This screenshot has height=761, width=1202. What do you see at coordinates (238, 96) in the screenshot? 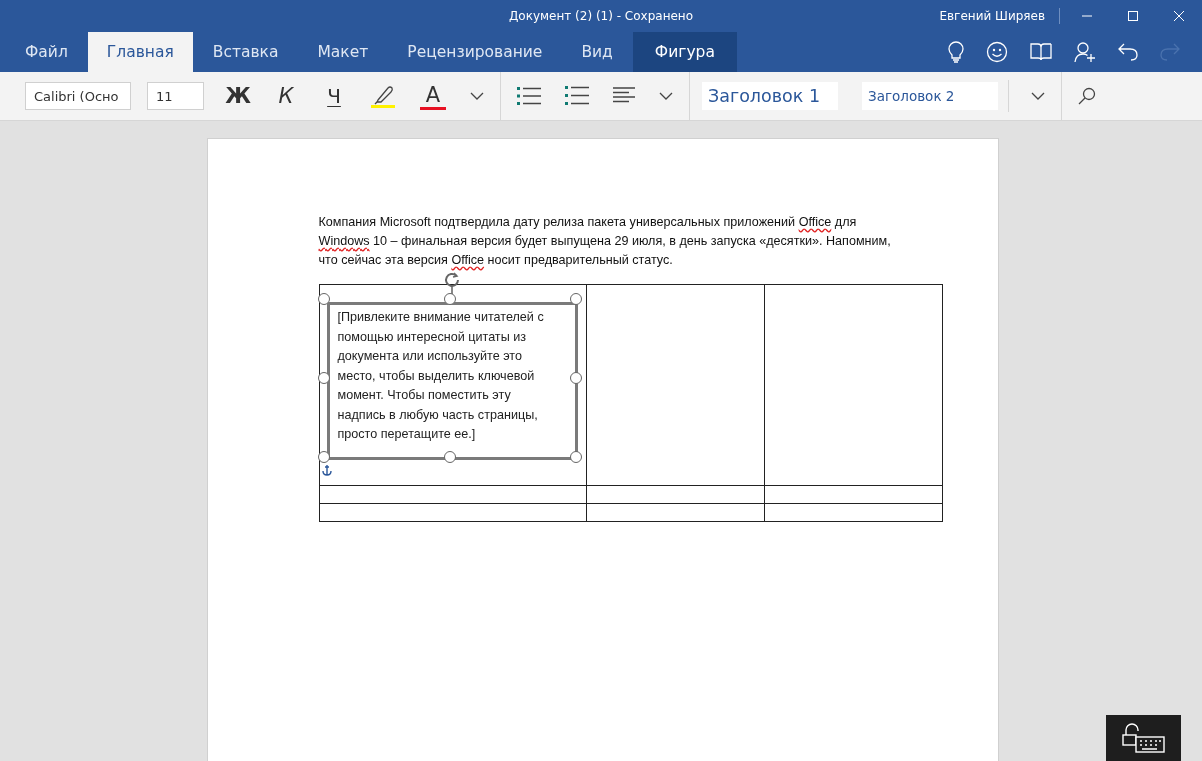
I see `bold-button: Ж` at bounding box center [238, 96].